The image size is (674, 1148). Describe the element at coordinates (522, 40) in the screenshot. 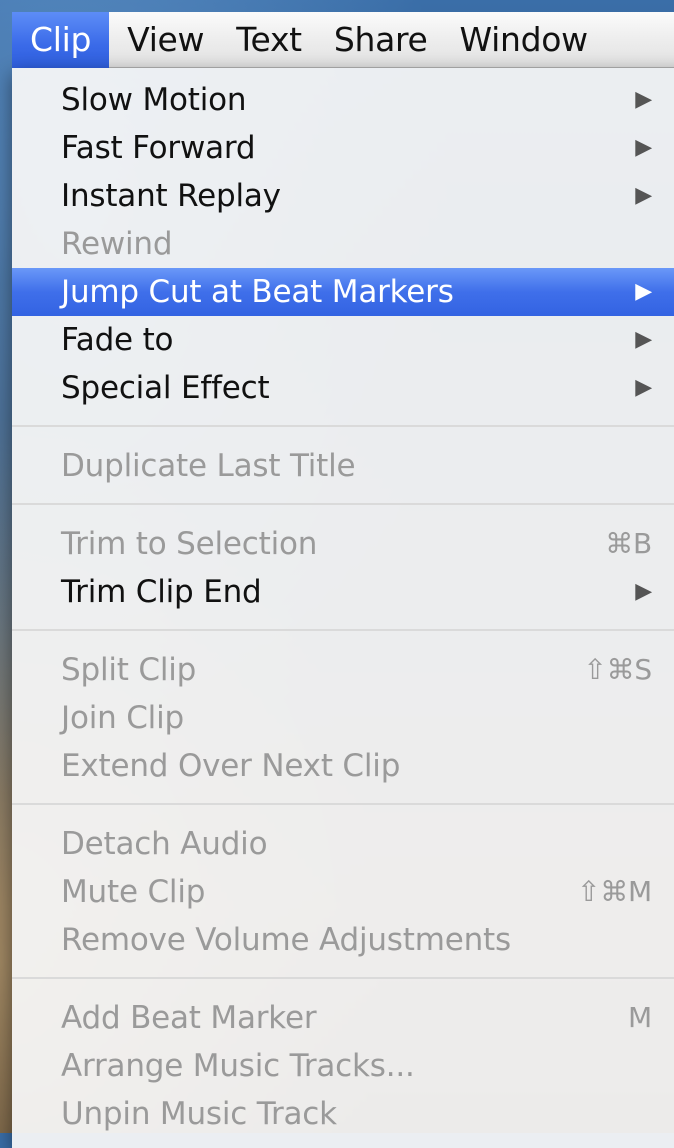

I see `menubar-item-window: Window` at that location.